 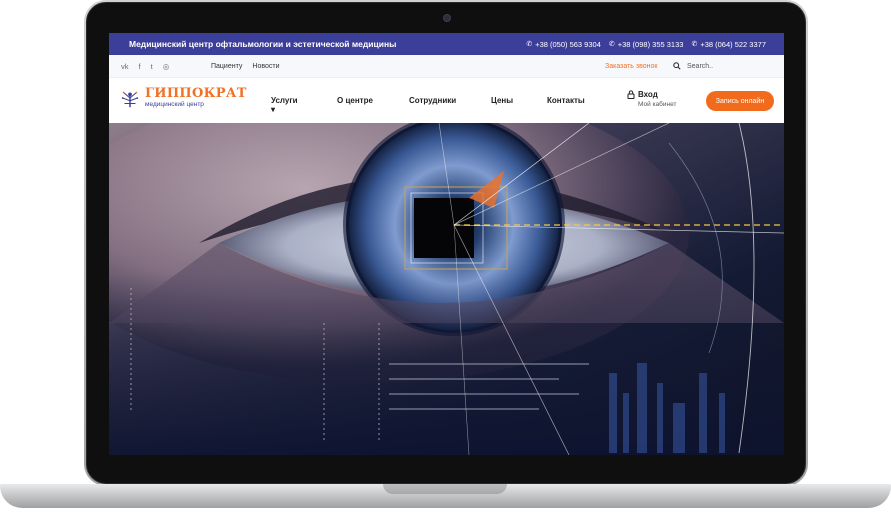 What do you see at coordinates (648, 94) in the screenshot?
I see `login-label: Вход` at bounding box center [648, 94].